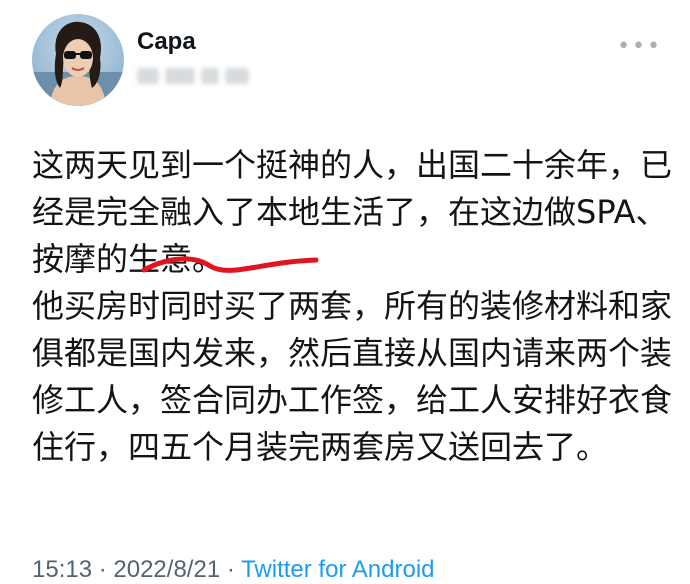  I want to click on tweet-meta: 15:13 · 2022/8/21 · Twitter for Android, so click(233, 570).